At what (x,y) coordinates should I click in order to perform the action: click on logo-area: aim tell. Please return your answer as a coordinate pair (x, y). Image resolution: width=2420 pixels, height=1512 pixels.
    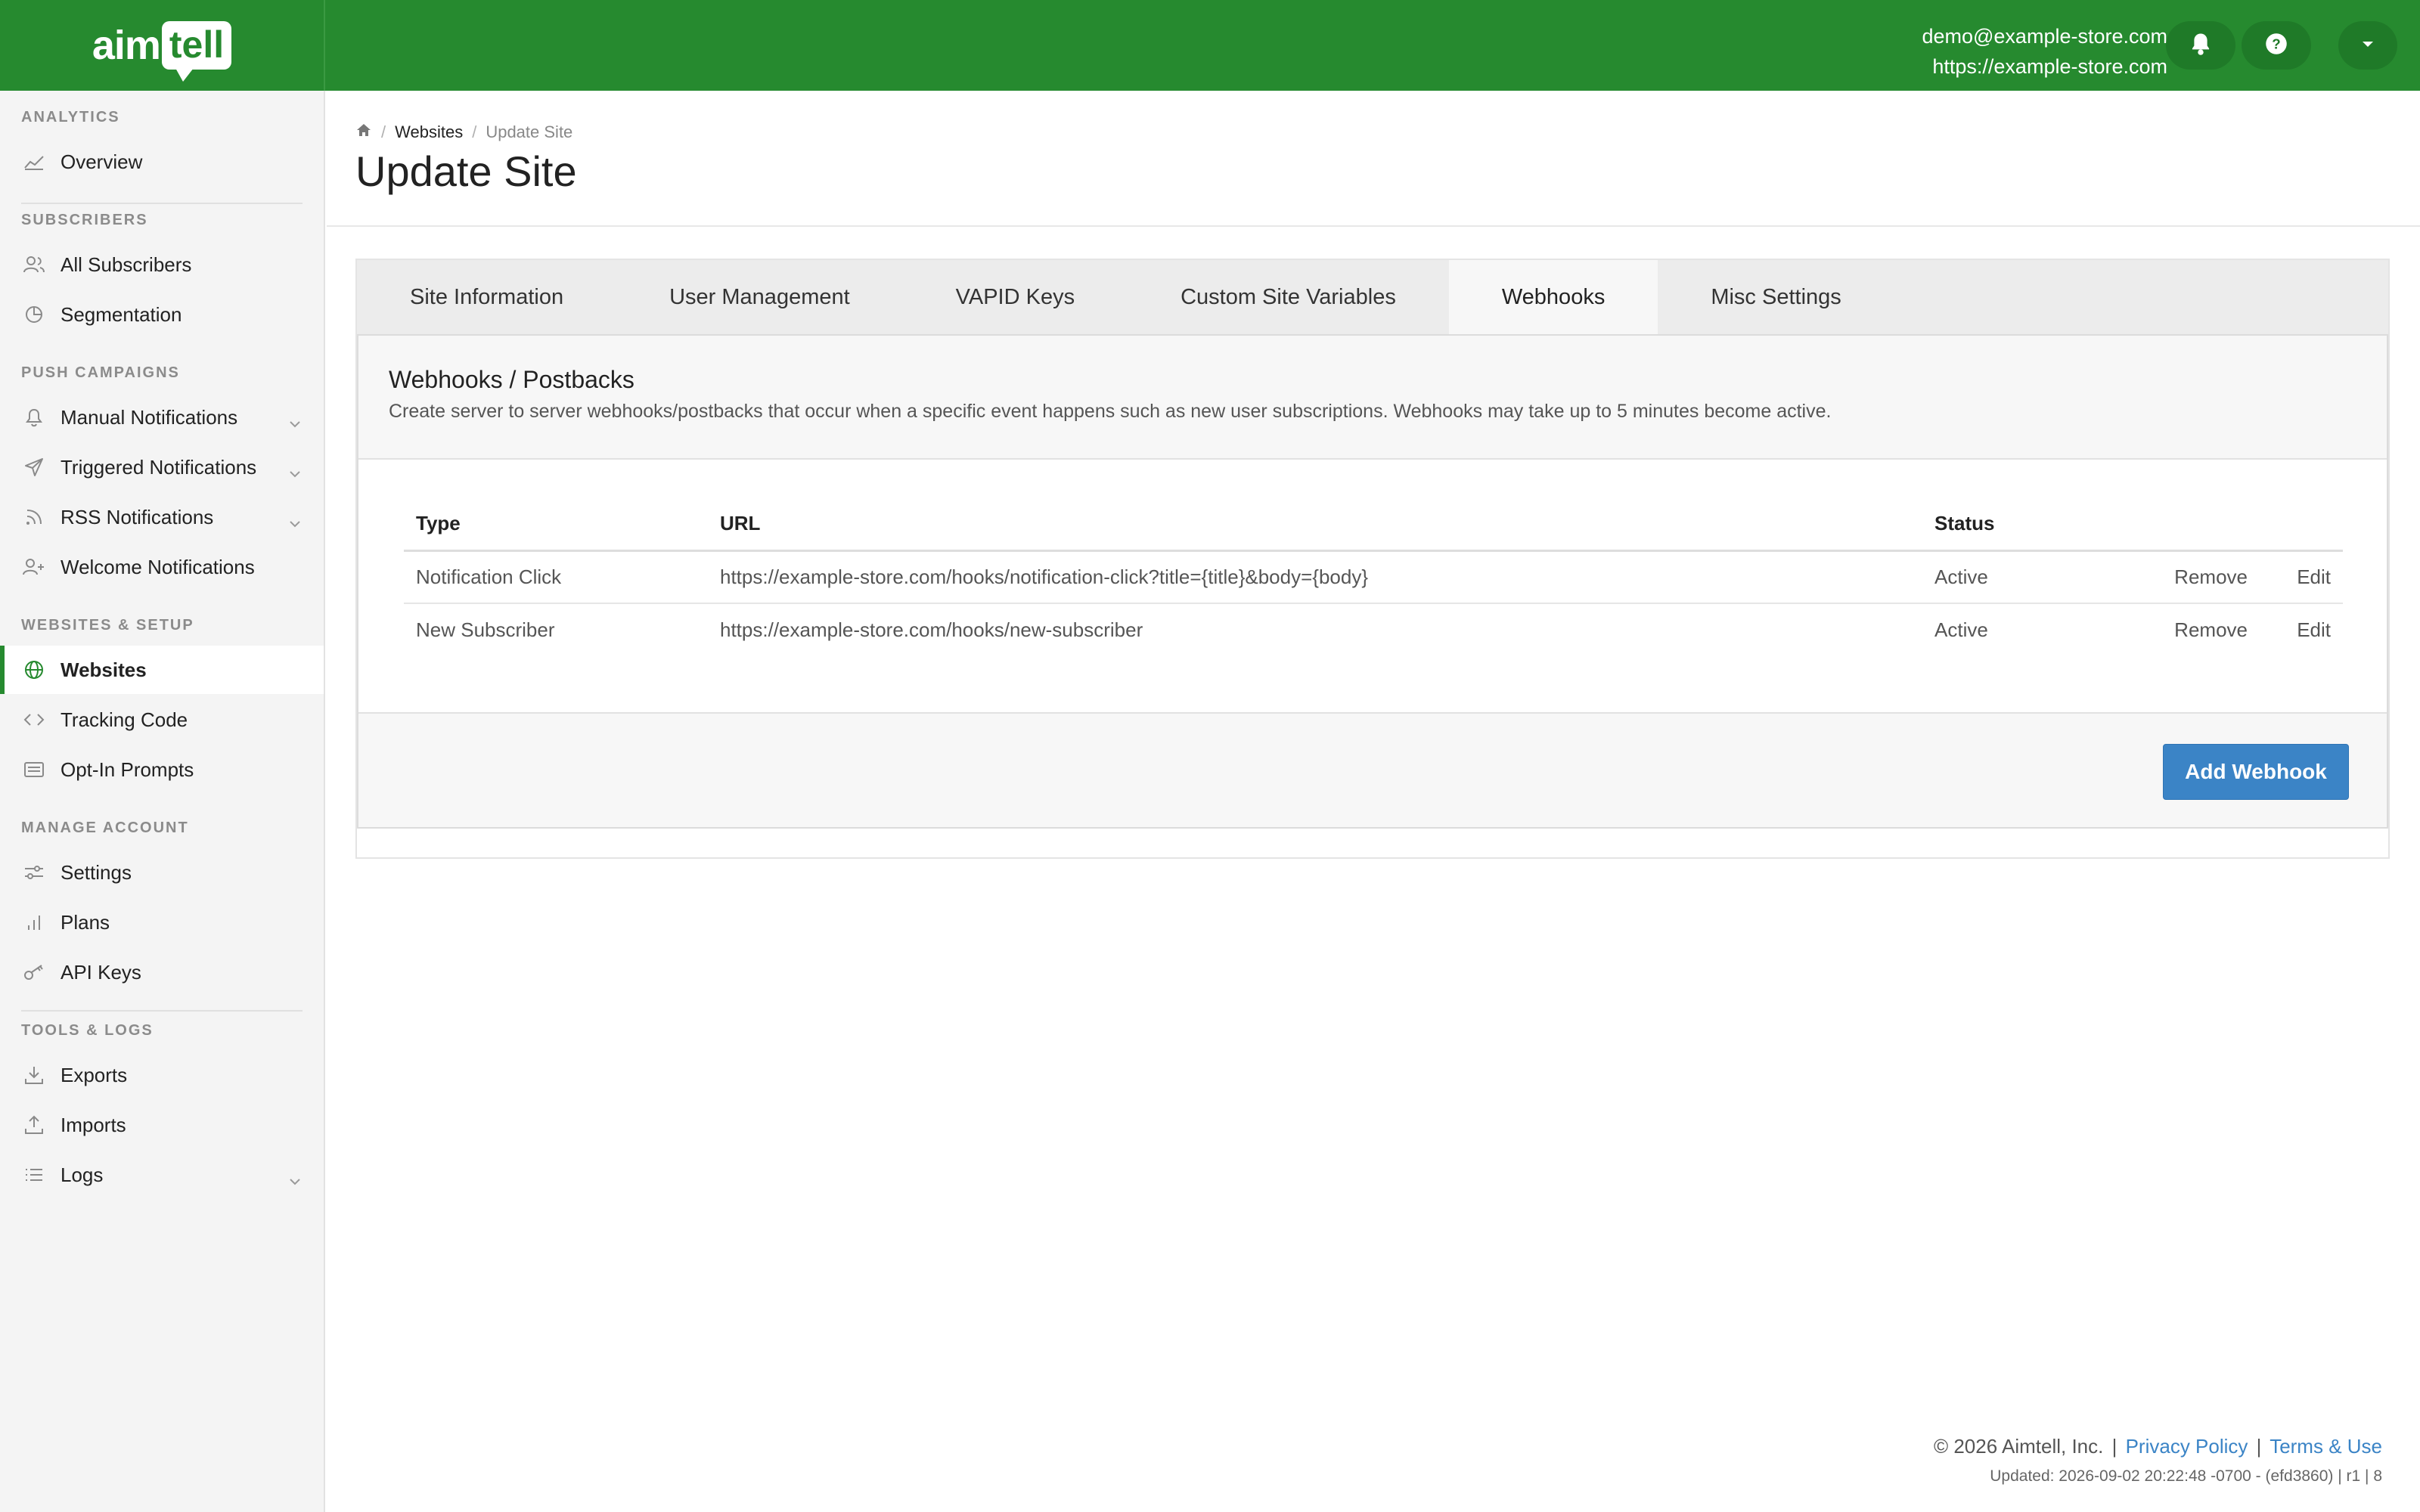
    Looking at the image, I should click on (162, 46).